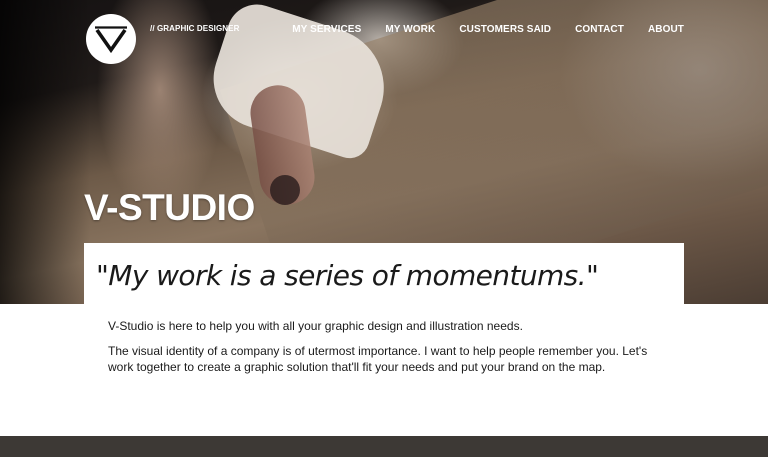 The height and width of the screenshot is (457, 768). I want to click on nav-about: ABOUT, so click(666, 29).